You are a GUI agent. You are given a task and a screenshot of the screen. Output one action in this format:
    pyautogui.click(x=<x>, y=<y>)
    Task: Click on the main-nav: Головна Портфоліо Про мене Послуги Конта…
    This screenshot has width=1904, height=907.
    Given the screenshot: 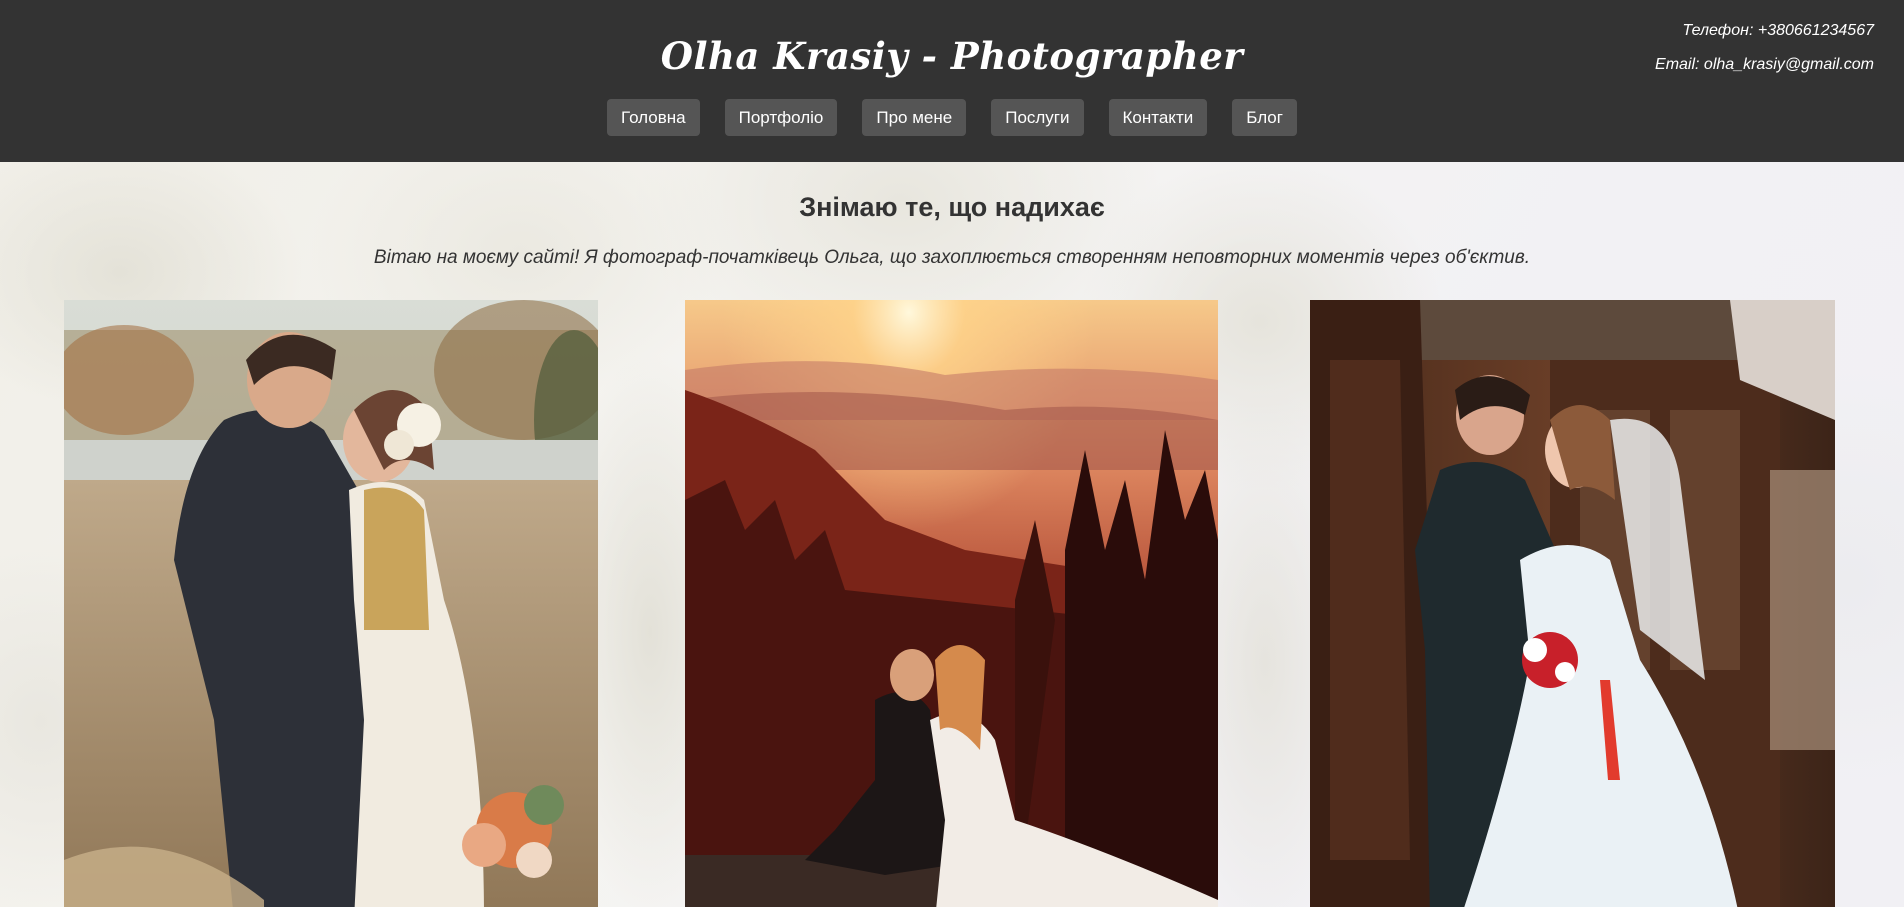 What is the action you would take?
    pyautogui.click(x=952, y=117)
    